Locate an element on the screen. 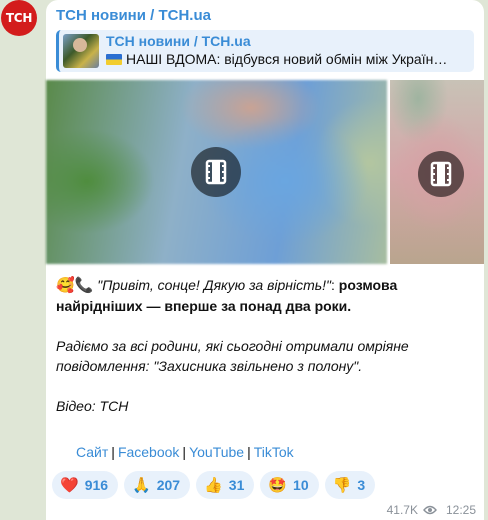 The width and height of the screenshot is (488, 520). channel-avatar: ТСН is located at coordinates (19, 18).